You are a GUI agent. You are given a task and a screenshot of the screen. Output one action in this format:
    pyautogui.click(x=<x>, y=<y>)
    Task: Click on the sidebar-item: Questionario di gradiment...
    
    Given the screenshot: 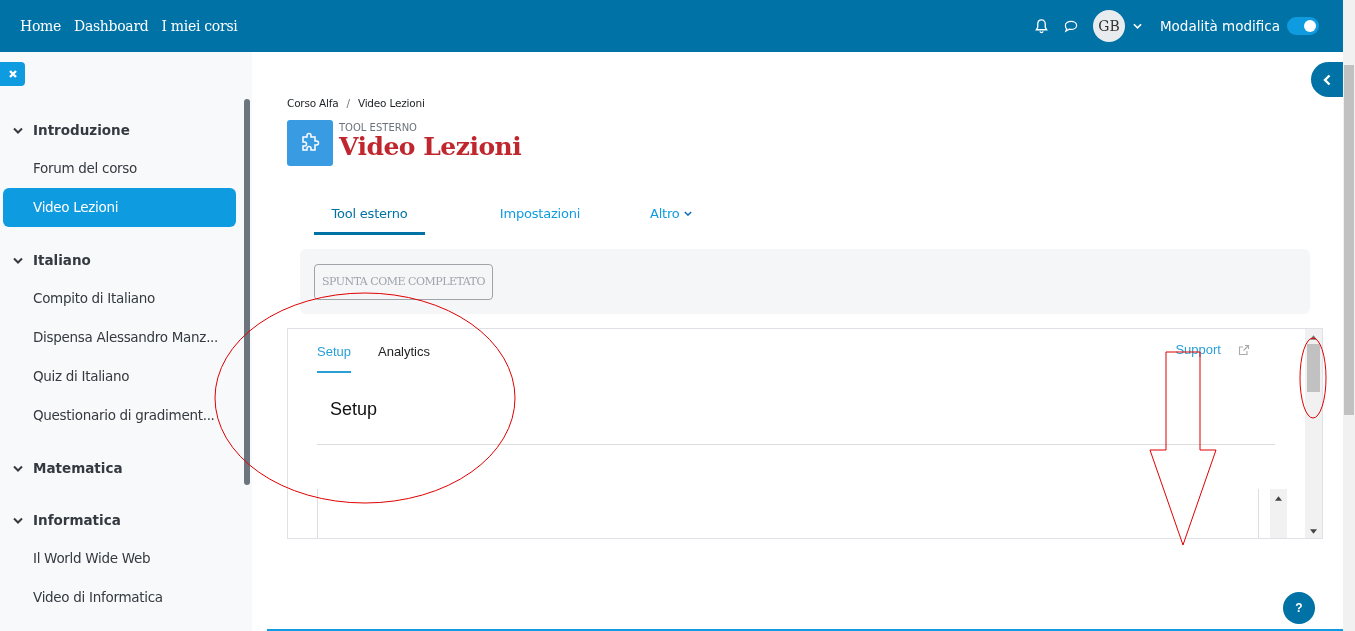 What is the action you would take?
    pyautogui.click(x=119, y=415)
    